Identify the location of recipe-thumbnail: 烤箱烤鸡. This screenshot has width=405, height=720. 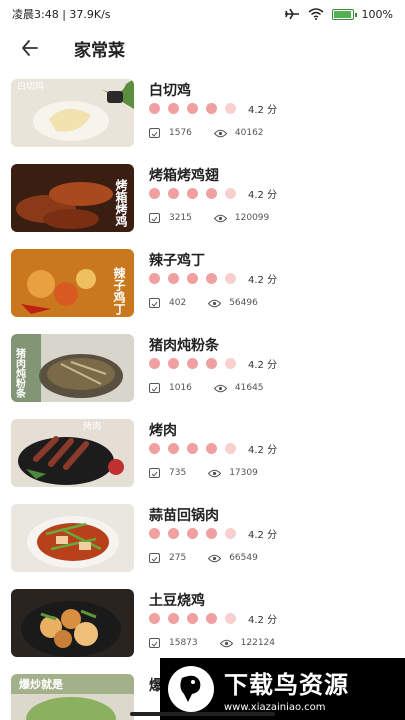
(72, 198).